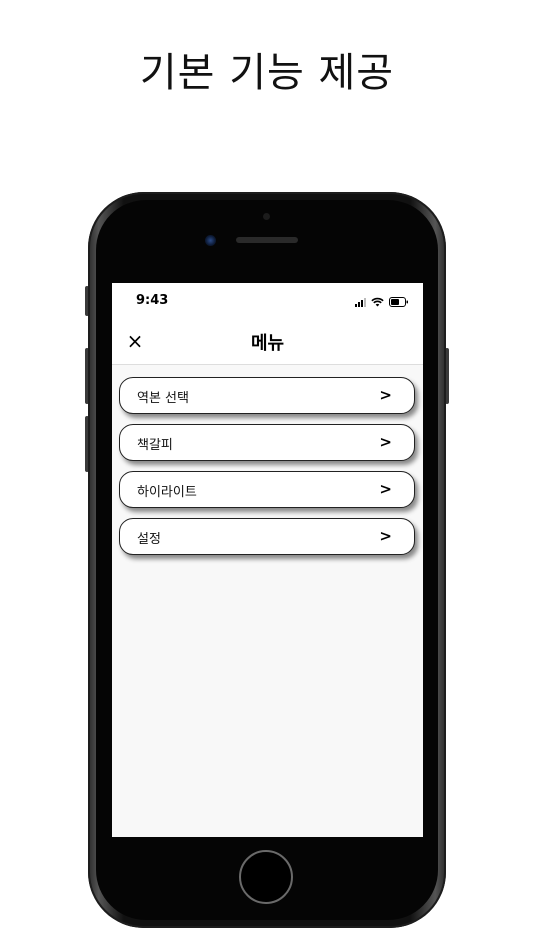  I want to click on menu-item-label: 역본 선택, so click(163, 398).